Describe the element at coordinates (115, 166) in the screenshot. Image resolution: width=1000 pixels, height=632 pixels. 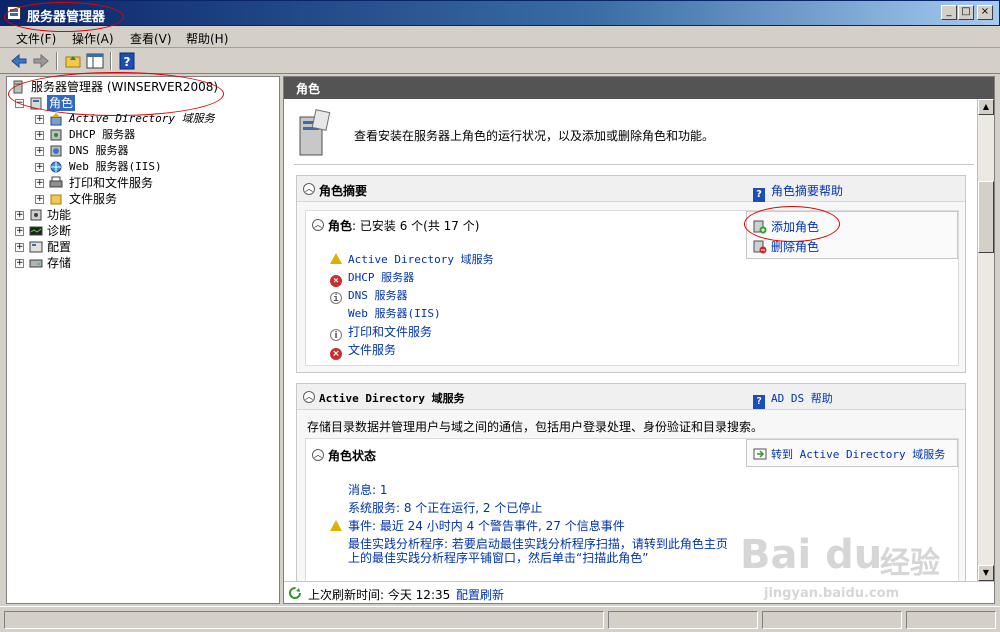
I see `tree-item-label: Web 服务器(IIS)` at that location.